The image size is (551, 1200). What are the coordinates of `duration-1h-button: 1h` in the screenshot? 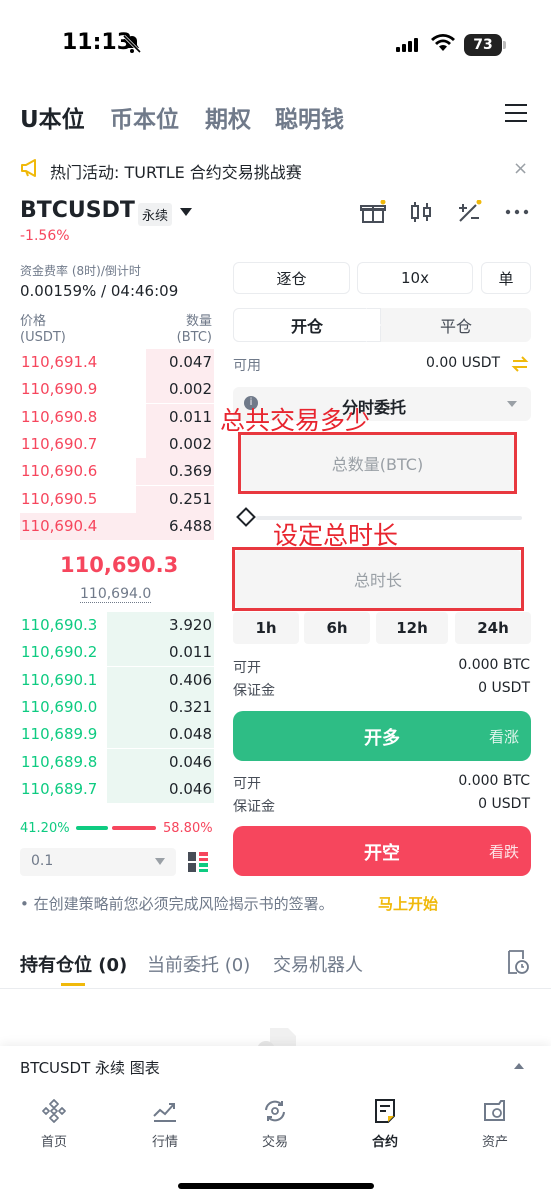 It's located at (266, 628).